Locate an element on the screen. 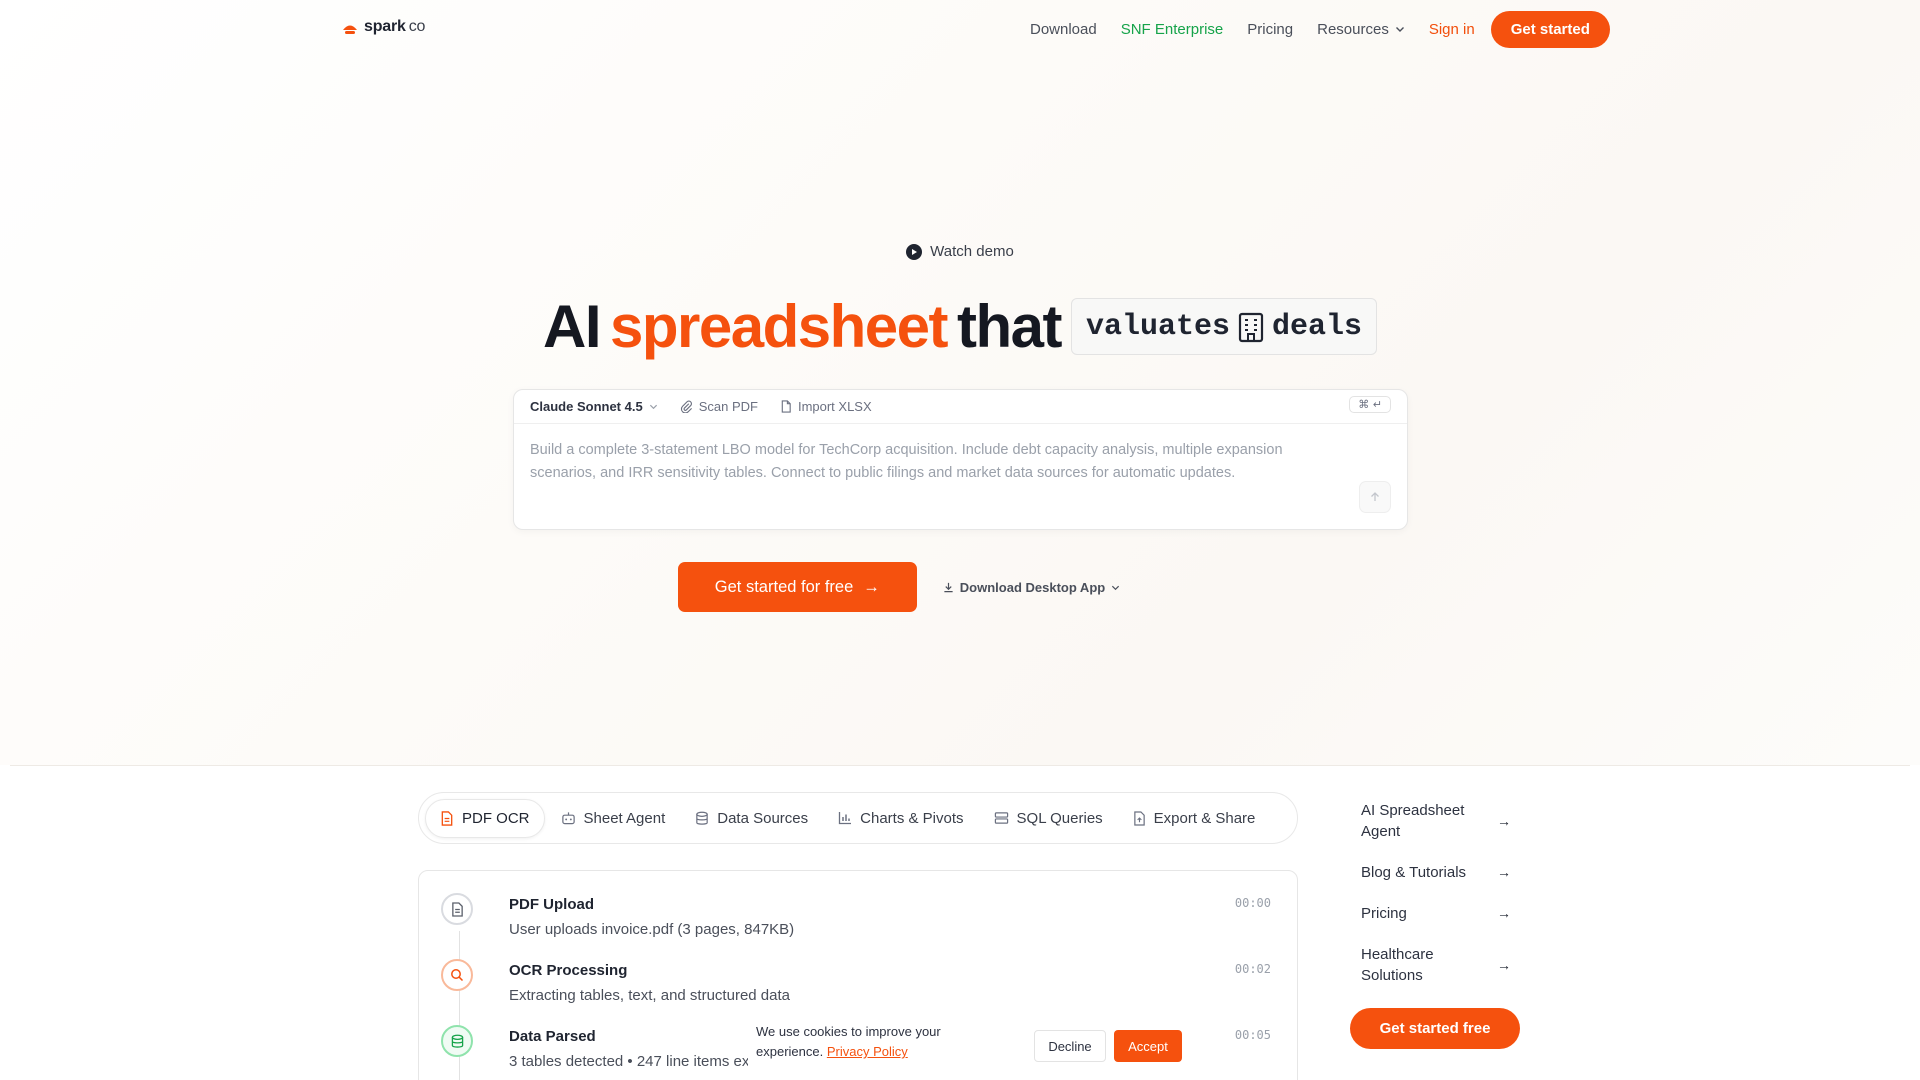 The image size is (1920, 1080). file-text-icon is located at coordinates (447, 818).